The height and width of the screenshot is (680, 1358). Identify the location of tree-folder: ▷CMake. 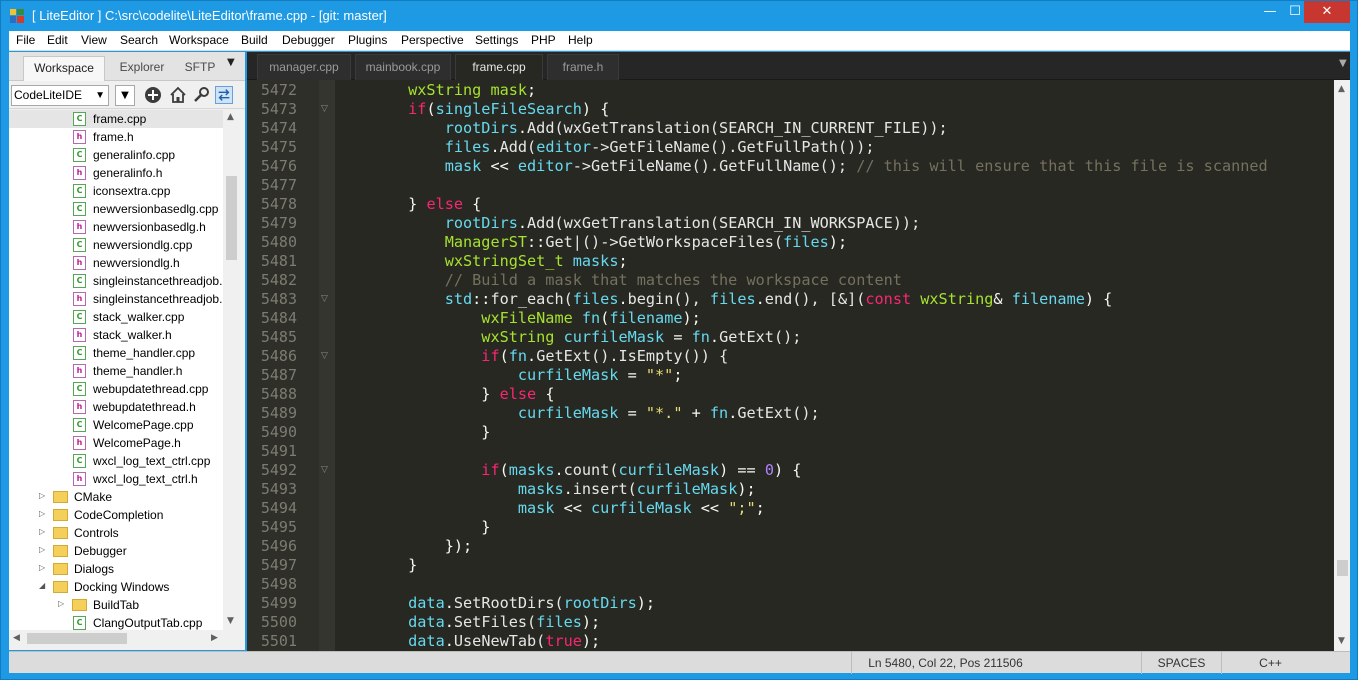
(116, 497).